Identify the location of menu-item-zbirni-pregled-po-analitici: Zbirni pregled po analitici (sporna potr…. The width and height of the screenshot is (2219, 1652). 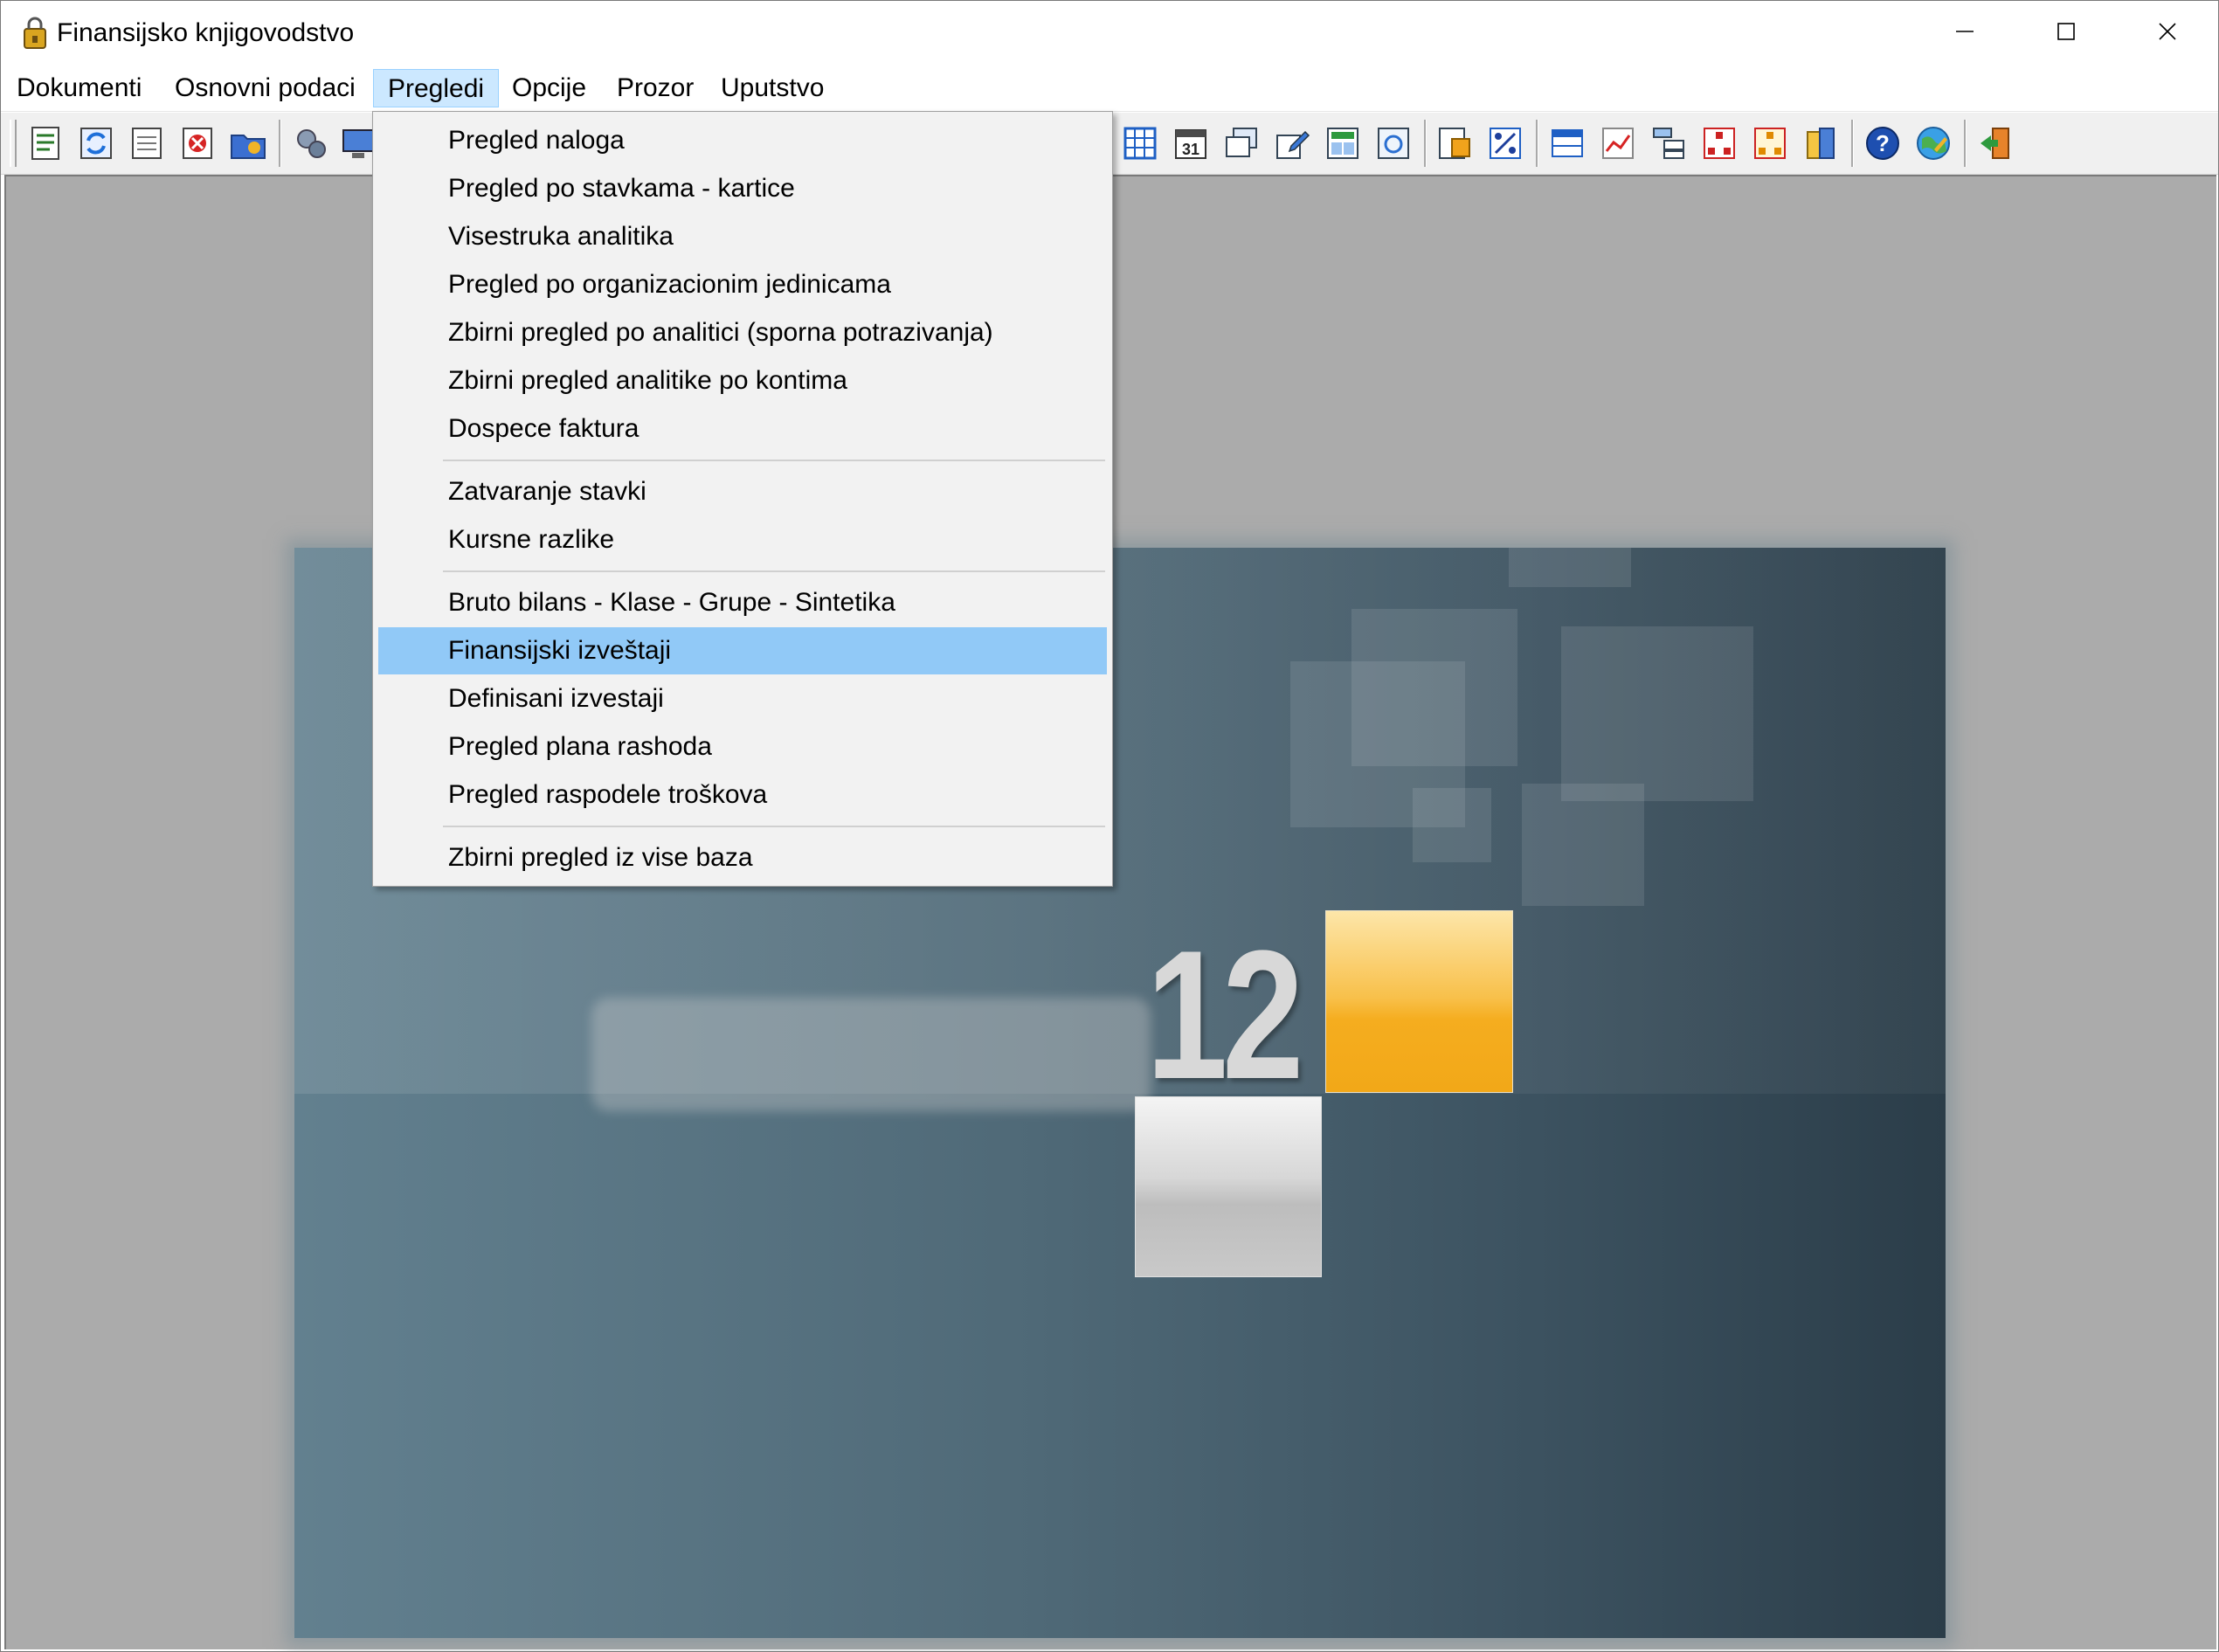
(742, 332).